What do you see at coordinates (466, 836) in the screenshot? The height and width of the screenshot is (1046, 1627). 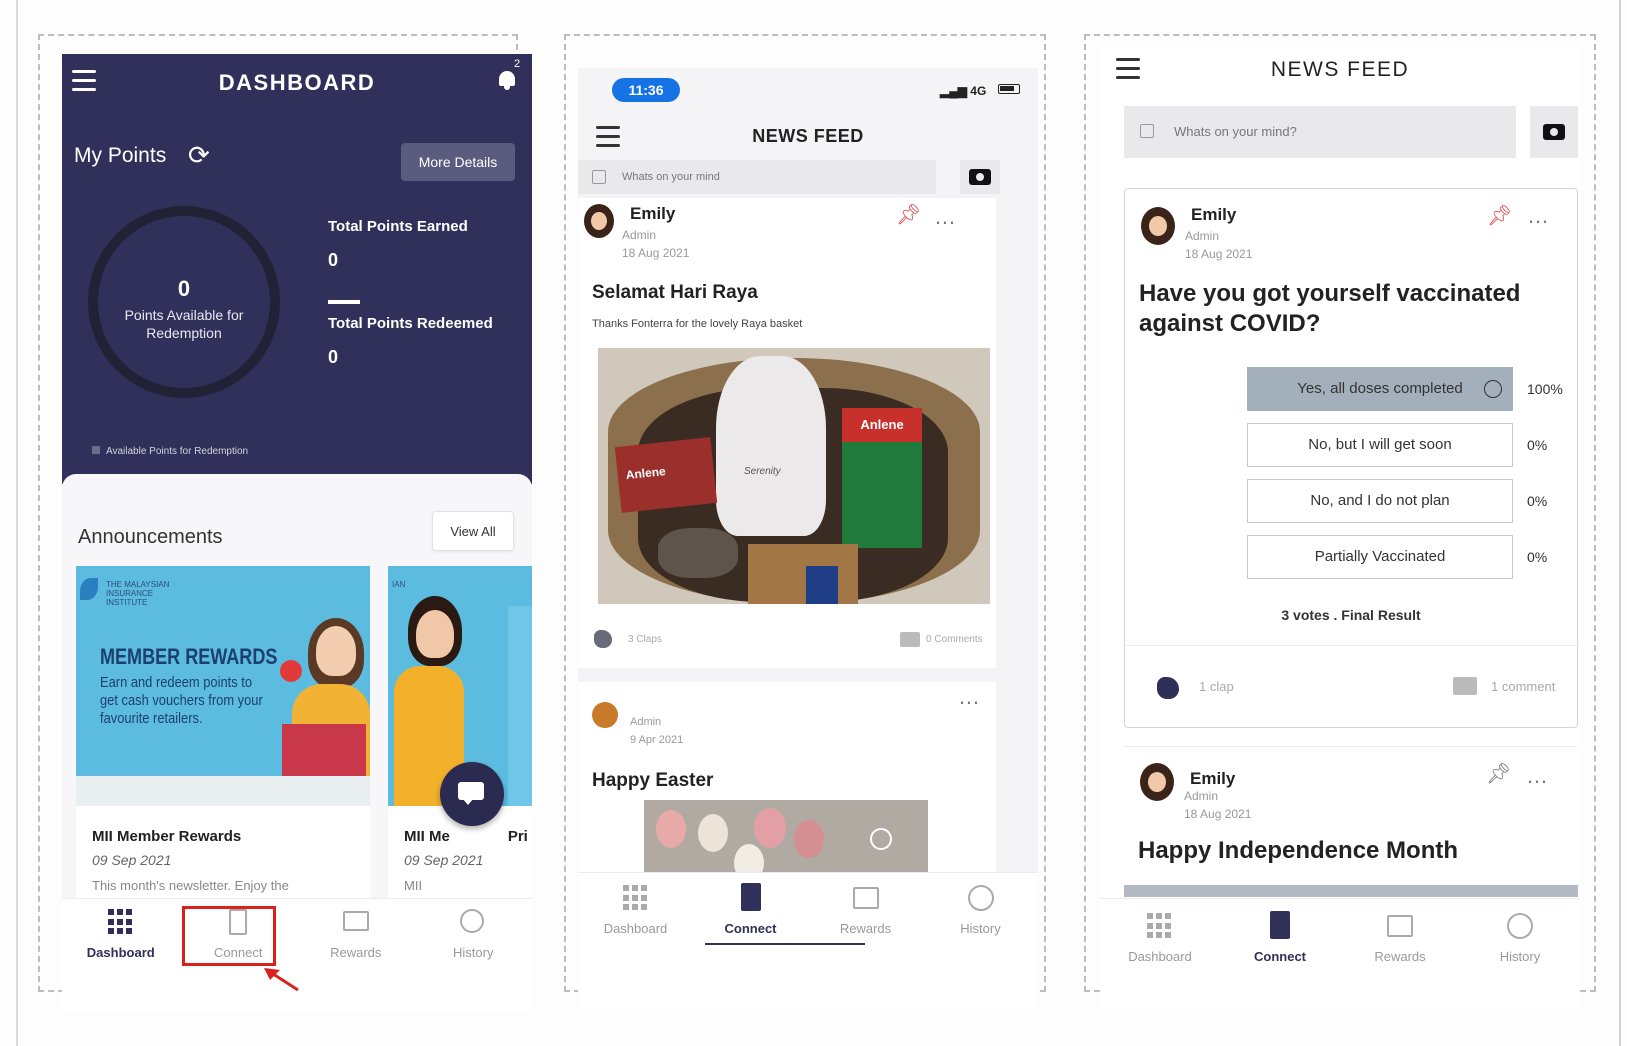 I see `card-title: MII Me Pri` at bounding box center [466, 836].